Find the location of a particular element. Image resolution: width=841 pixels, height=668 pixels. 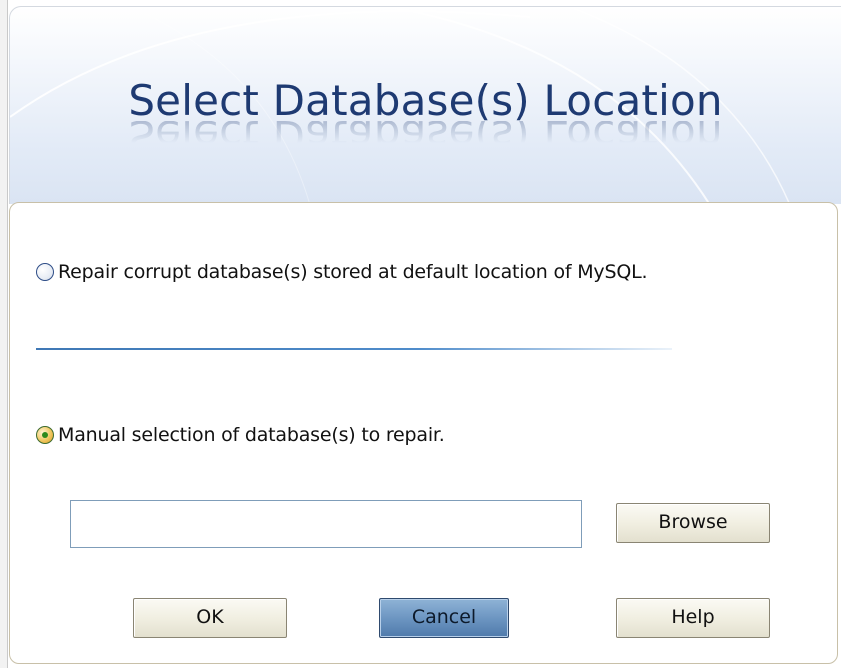

page-title: Select Database(s) Location is located at coordinates (425, 100).